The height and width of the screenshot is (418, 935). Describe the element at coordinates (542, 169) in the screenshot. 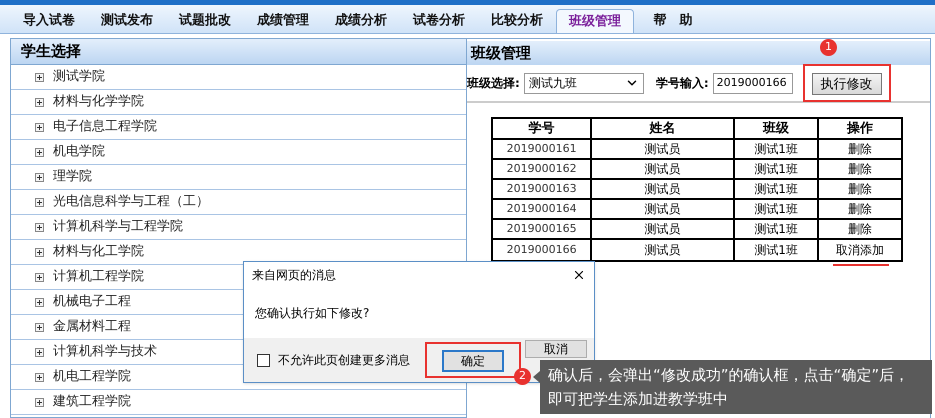

I see `table-cell: 2019000162` at that location.